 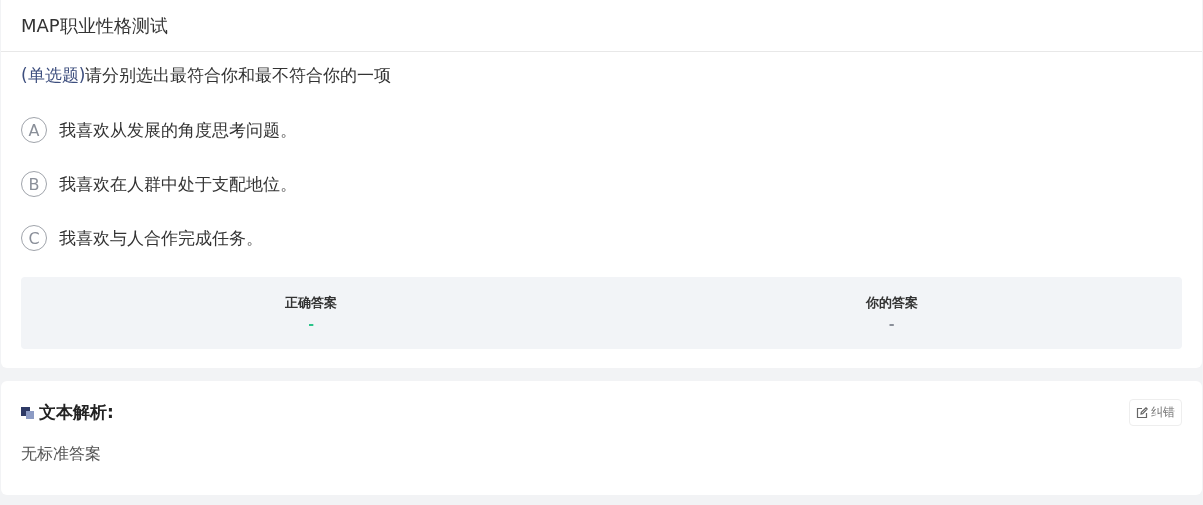 I want to click on option-text: 我喜欢在人群中处于支配地位。, so click(x=178, y=184).